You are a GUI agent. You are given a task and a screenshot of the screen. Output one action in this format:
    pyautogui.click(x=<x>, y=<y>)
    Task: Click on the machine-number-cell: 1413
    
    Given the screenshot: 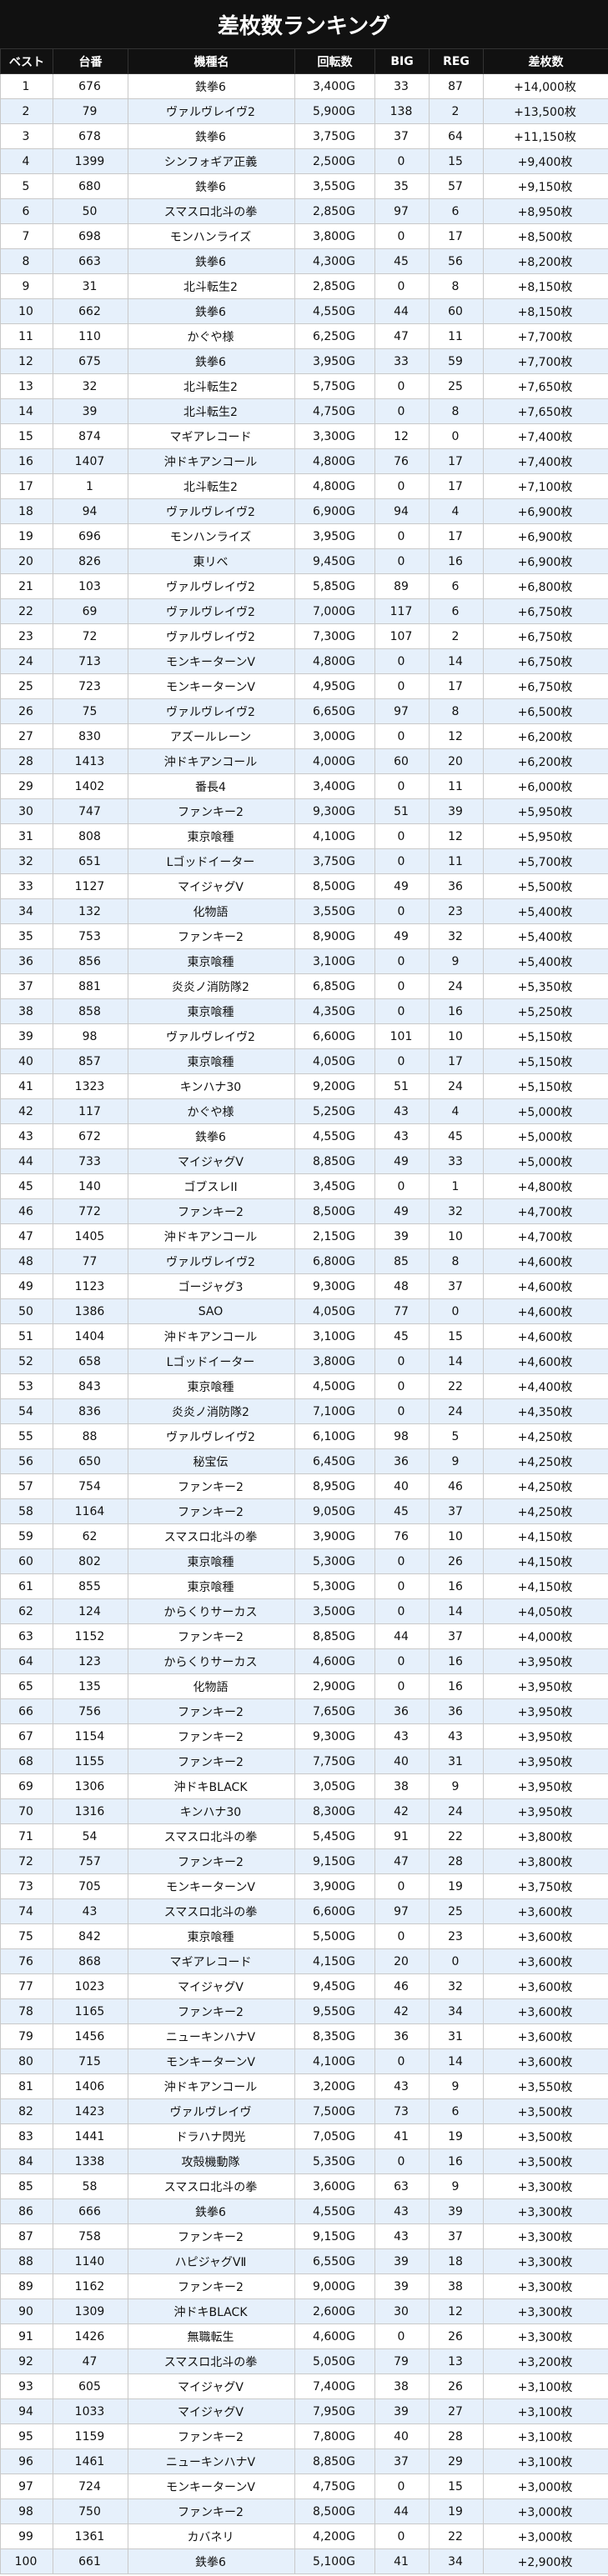 What is the action you would take?
    pyautogui.click(x=91, y=761)
    